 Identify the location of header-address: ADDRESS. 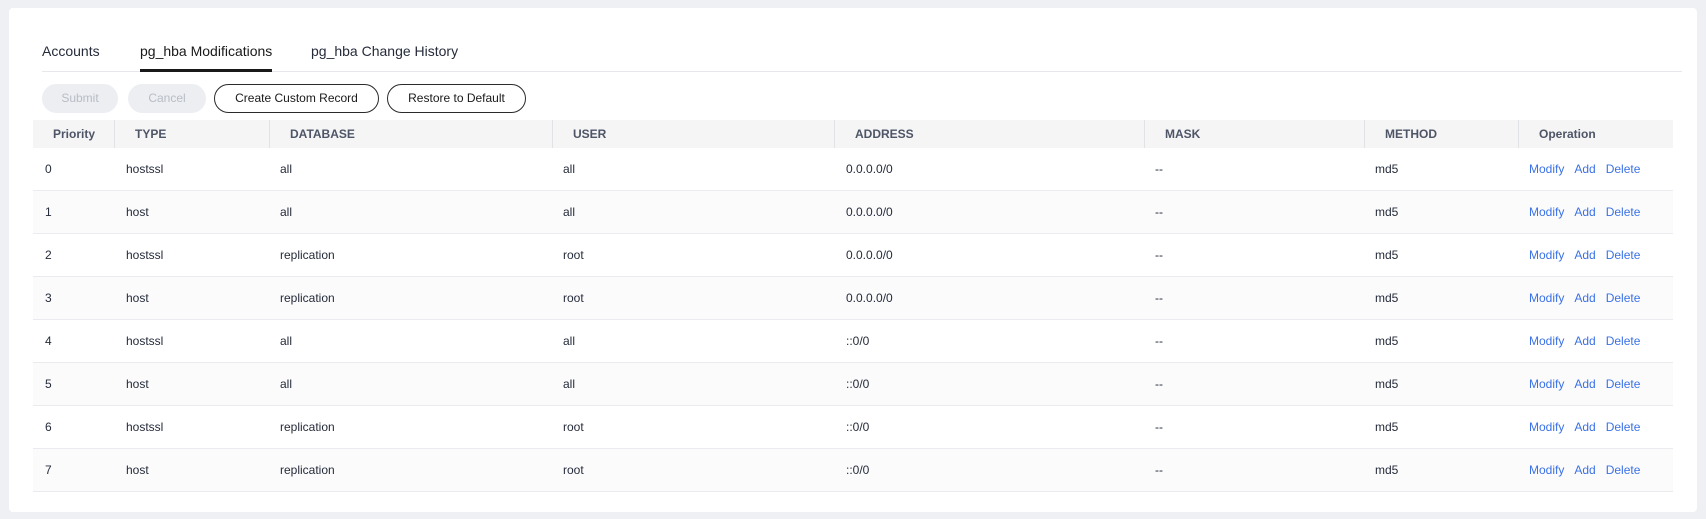
(884, 134).